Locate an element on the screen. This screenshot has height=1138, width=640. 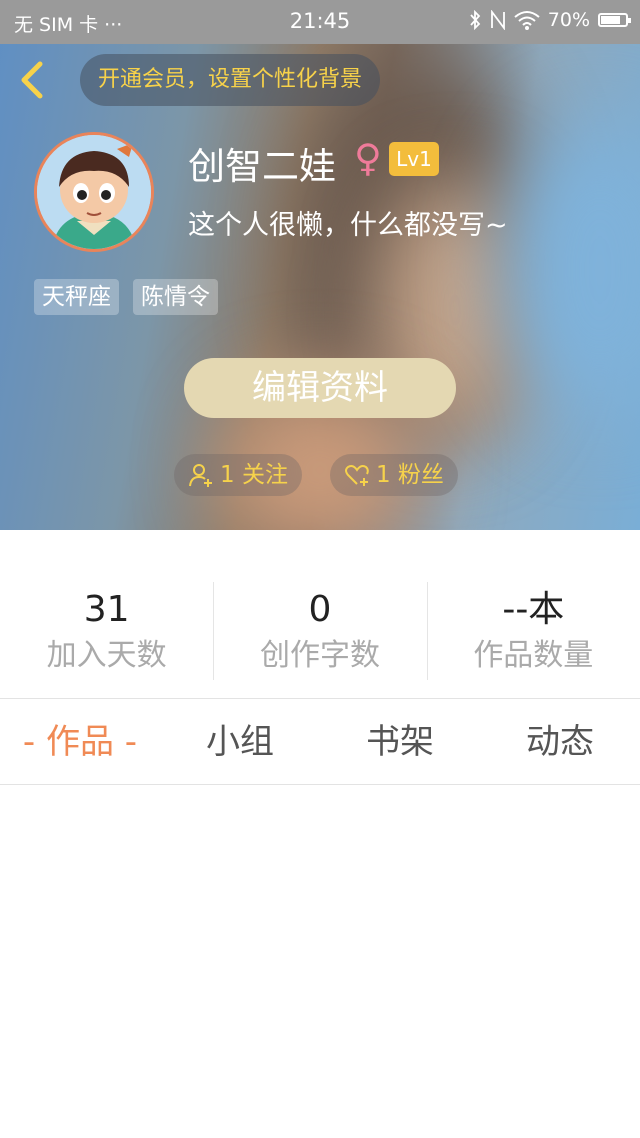
follow-stats: 1 关注 1 粉丝 is located at coordinates (316, 475).